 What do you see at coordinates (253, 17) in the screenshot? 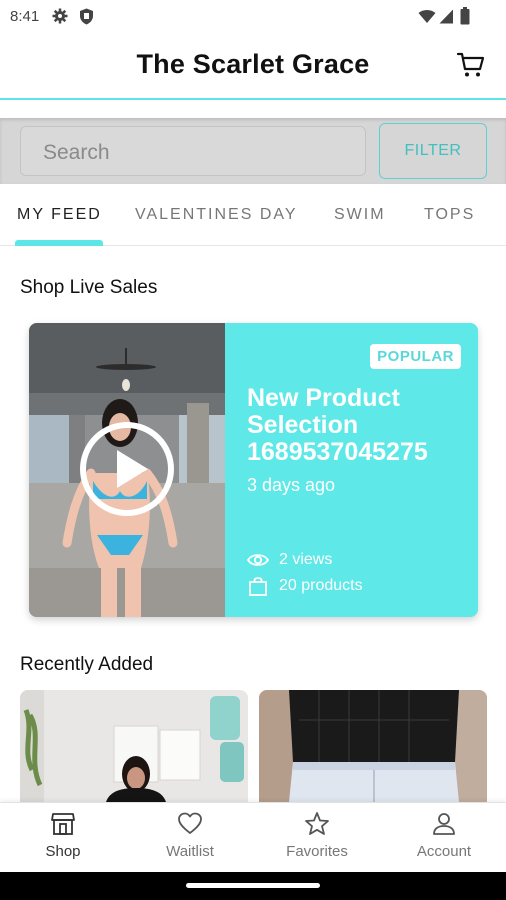
I see `status-bar: 8:41` at bounding box center [253, 17].